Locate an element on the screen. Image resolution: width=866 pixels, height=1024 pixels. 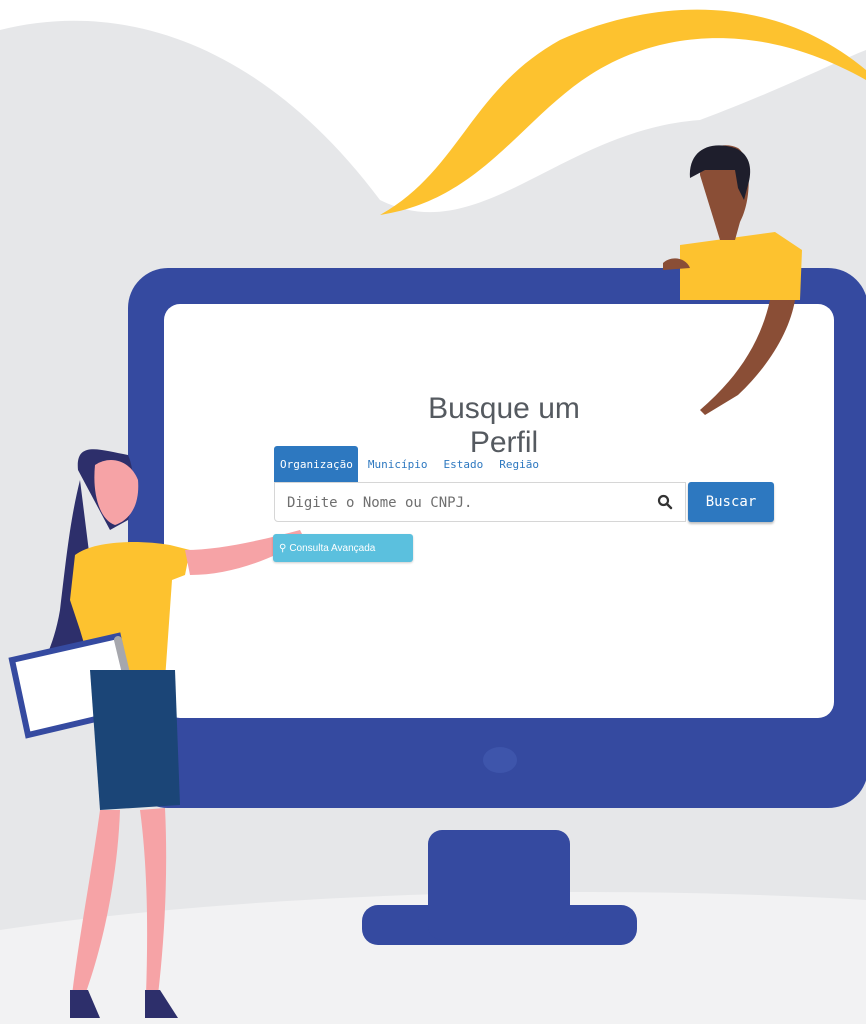
tab-municipio: Município is located at coordinates (398, 464).